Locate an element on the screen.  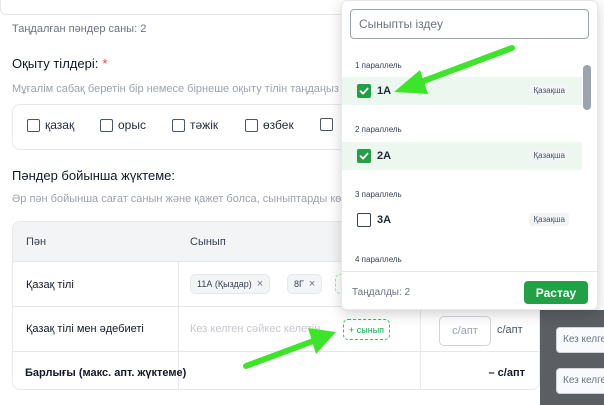
language-label: өзбек is located at coordinates (278, 125).